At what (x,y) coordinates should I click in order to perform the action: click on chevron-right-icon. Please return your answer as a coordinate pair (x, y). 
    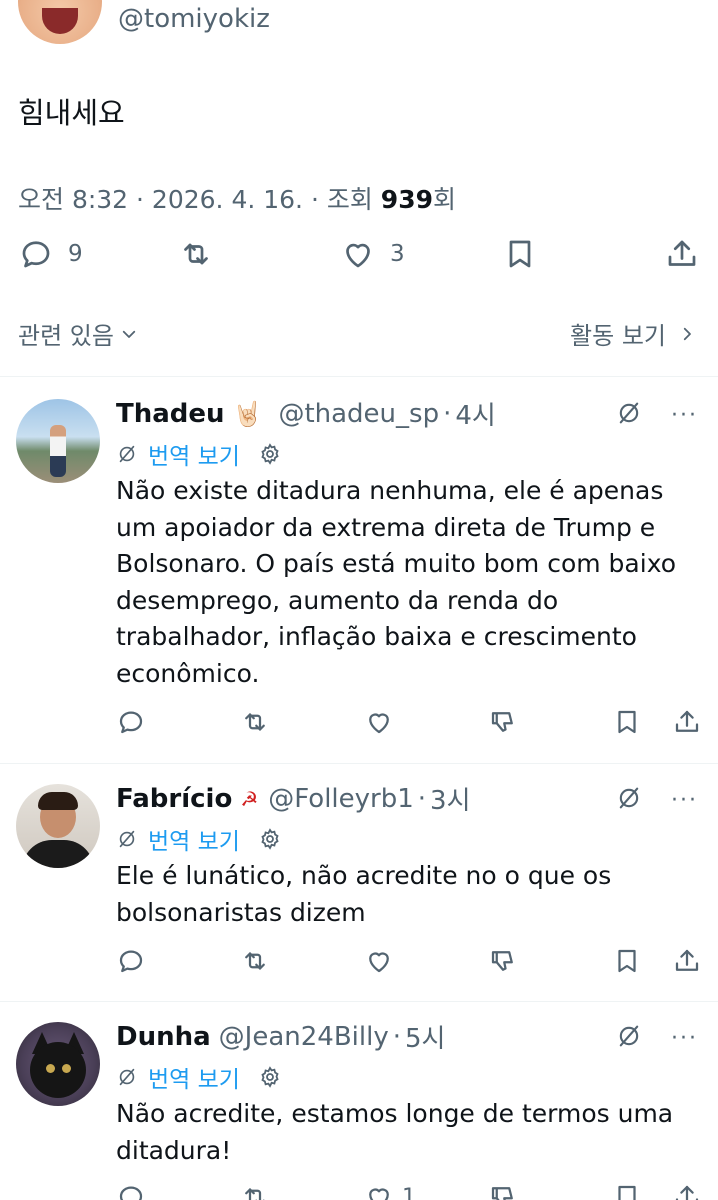
    Looking at the image, I should click on (687, 333).